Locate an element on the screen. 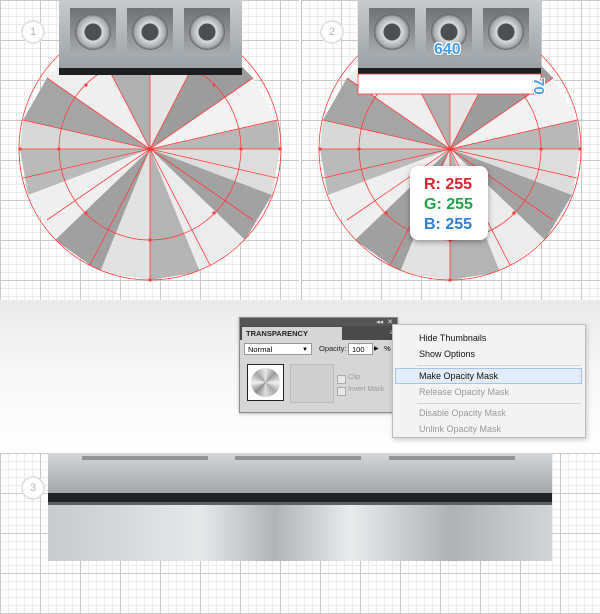 The width and height of the screenshot is (600, 614). green-value: G: 255 is located at coordinates (448, 204).